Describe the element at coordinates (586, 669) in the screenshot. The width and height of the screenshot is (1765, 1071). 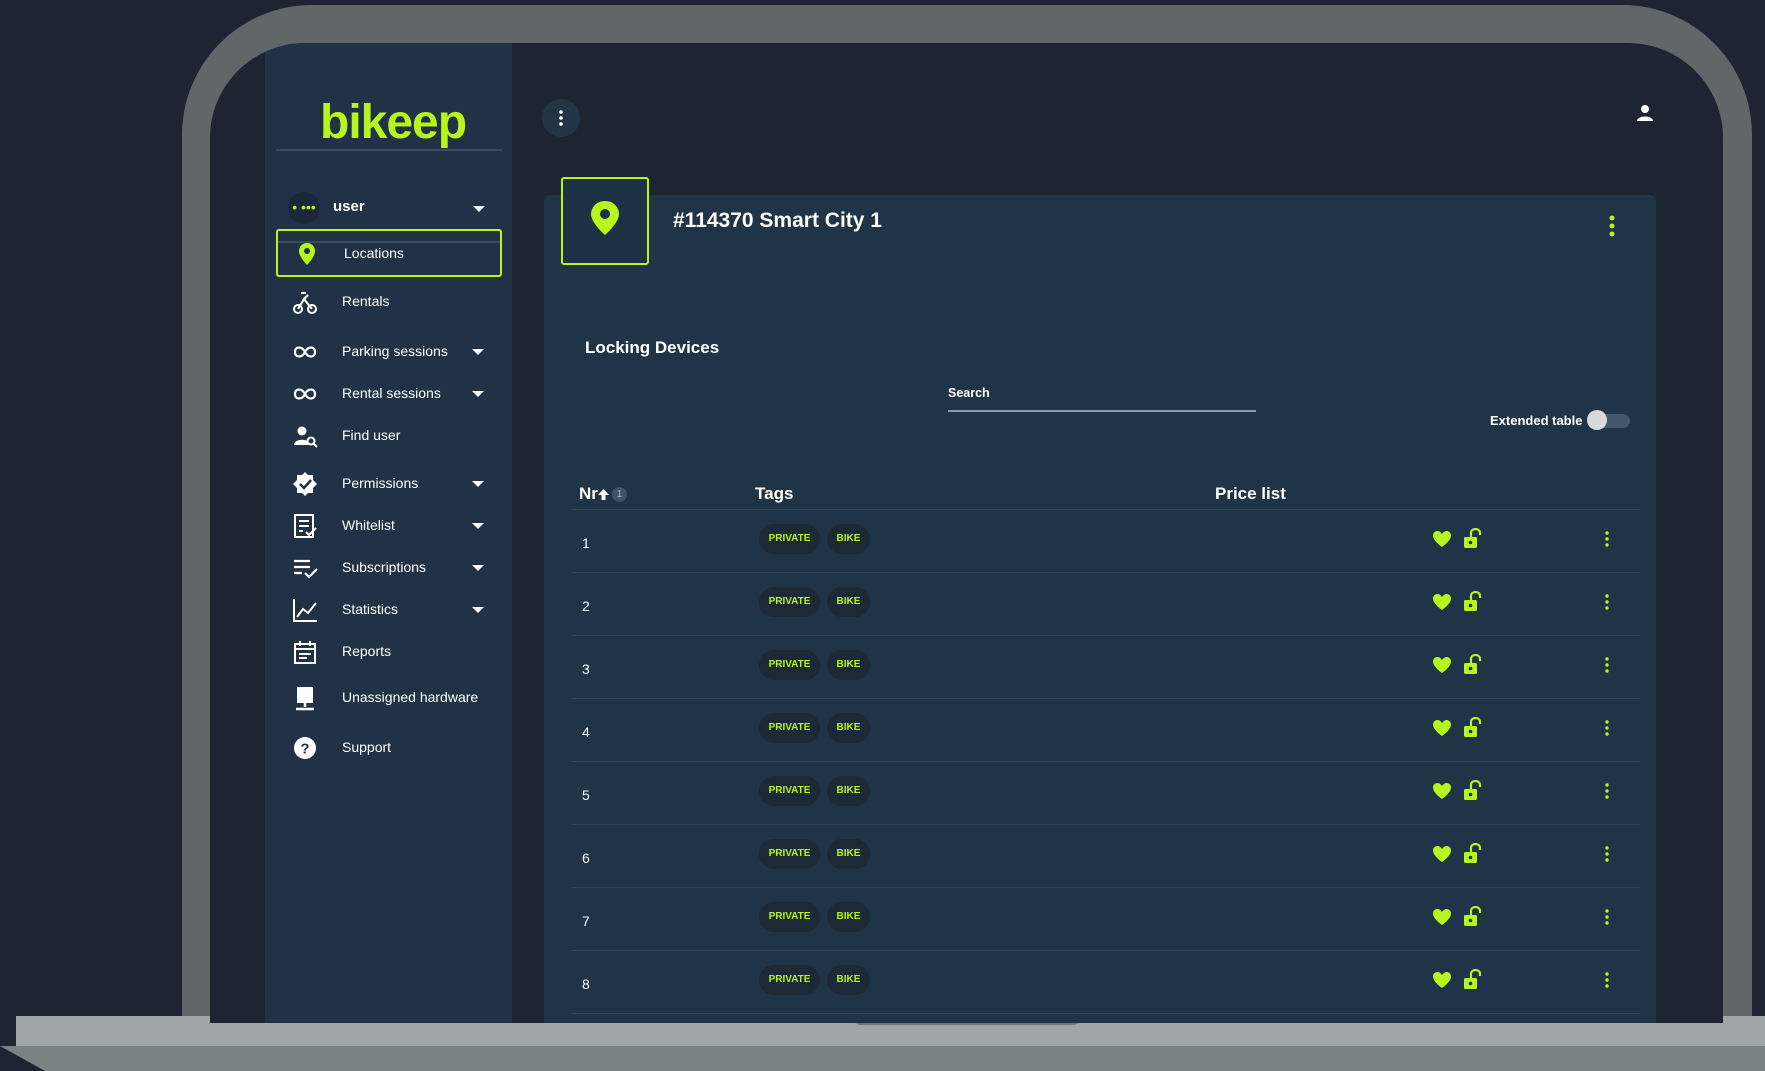
I see `device-number: 3` at that location.